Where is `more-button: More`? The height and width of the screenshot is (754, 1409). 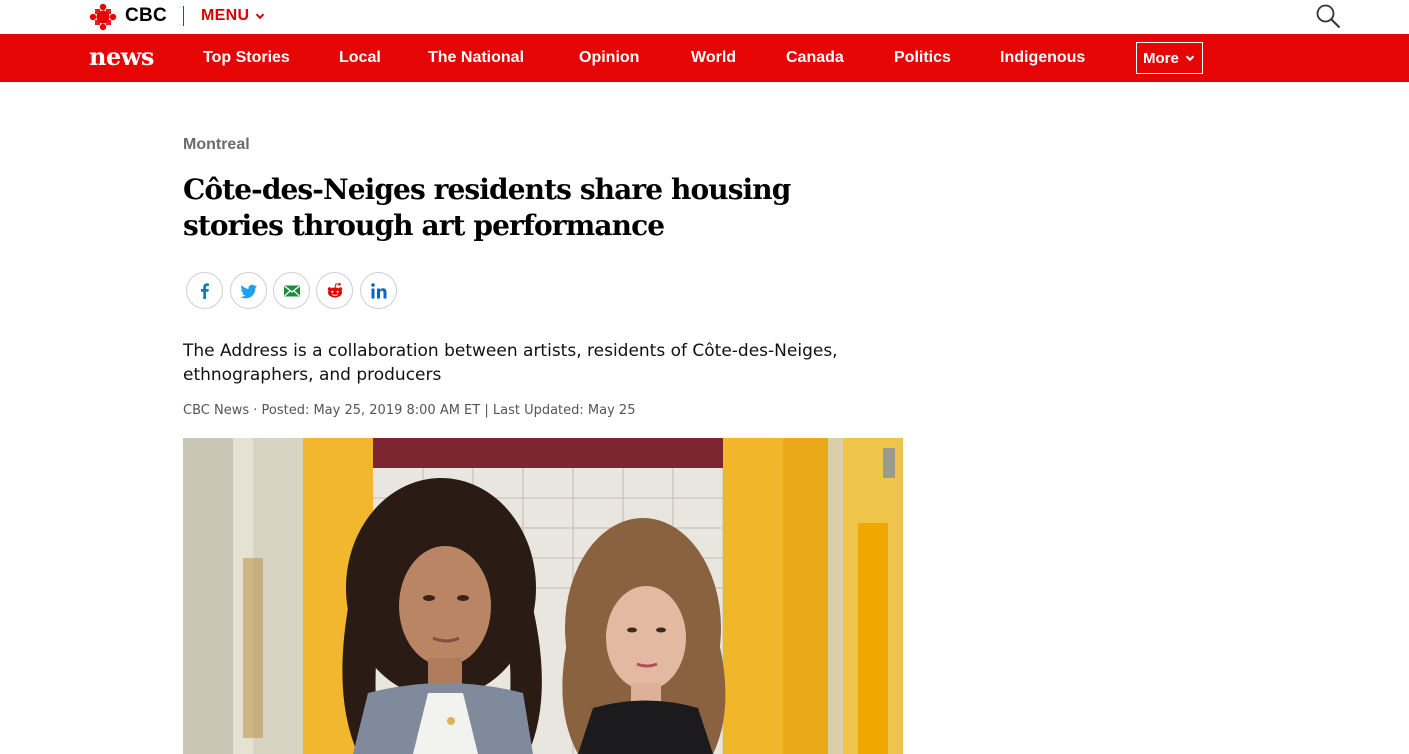 more-button: More is located at coordinates (1169, 58).